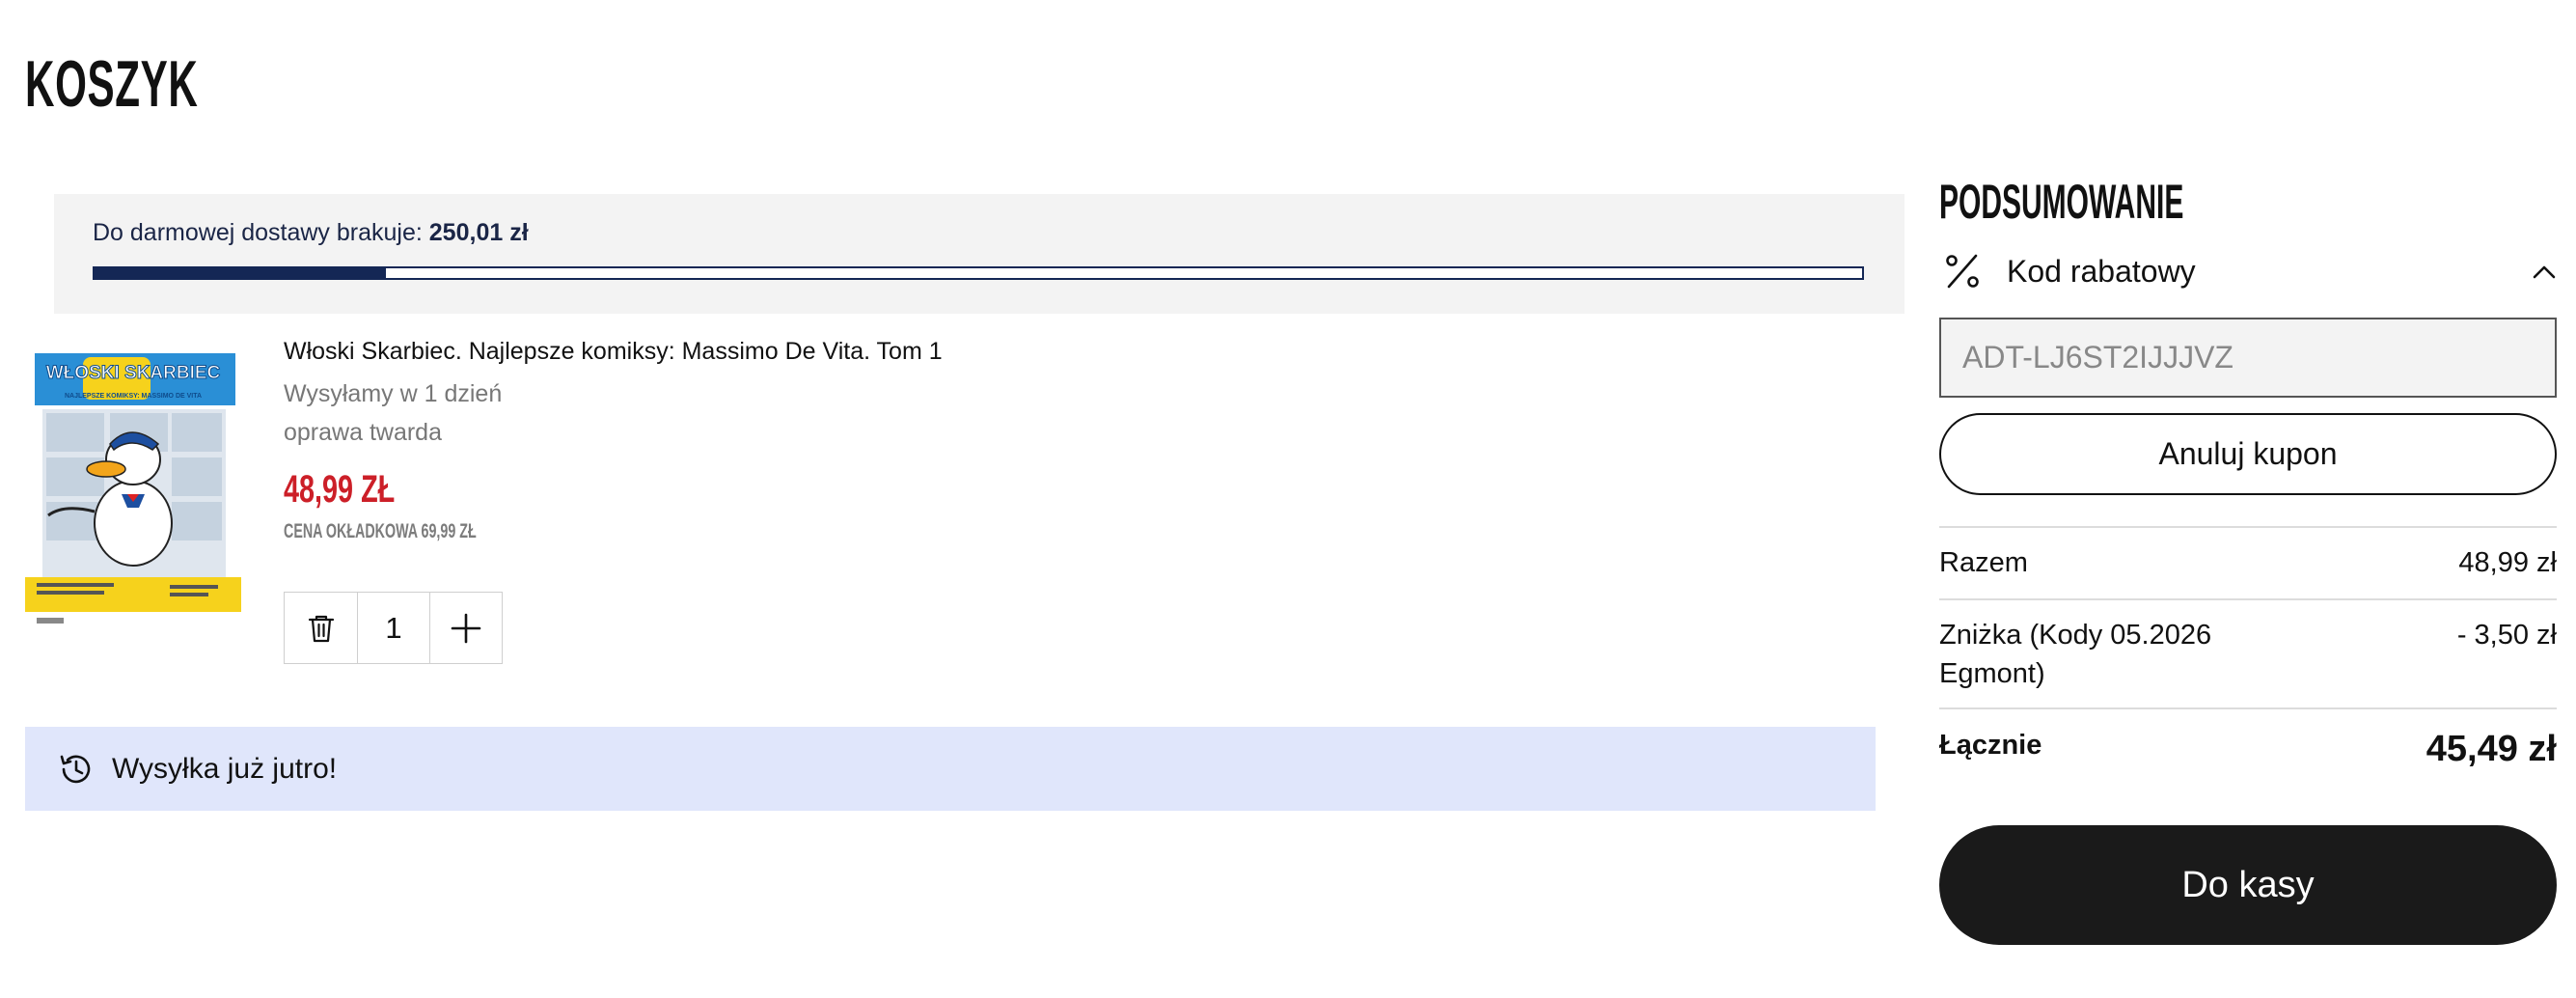 The width and height of the screenshot is (2576, 998). I want to click on trash-icon, so click(321, 628).